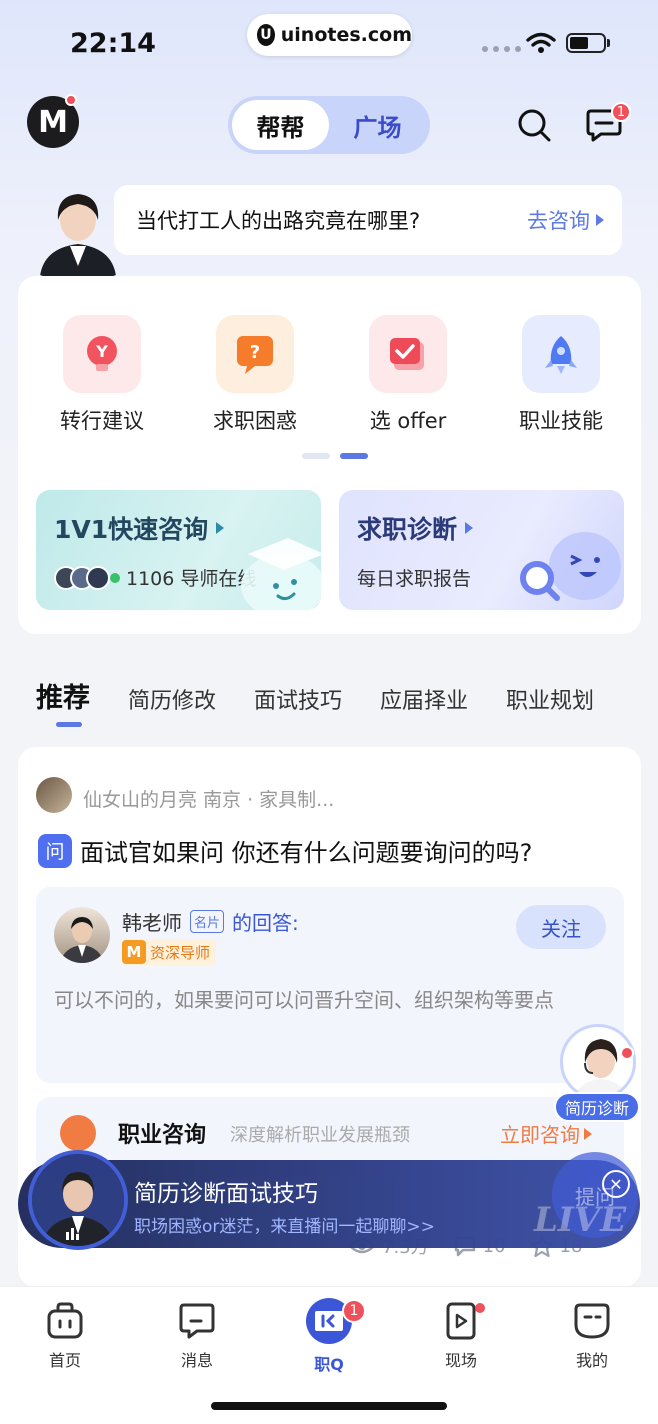 The width and height of the screenshot is (658, 1424). I want to click on nav-badge: 1, so click(354, 1311).